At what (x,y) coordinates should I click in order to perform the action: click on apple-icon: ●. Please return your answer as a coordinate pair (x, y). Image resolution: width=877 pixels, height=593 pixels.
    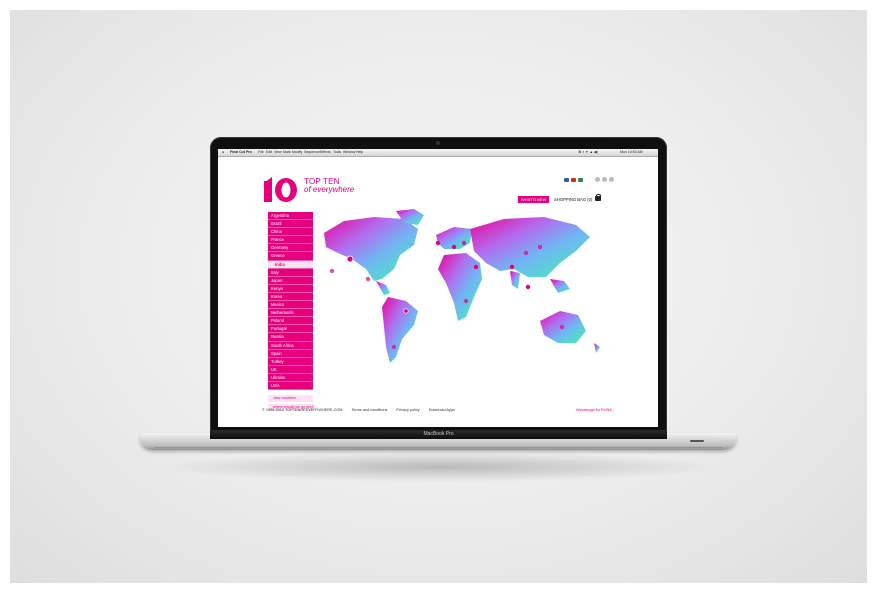
    Looking at the image, I should click on (223, 152).